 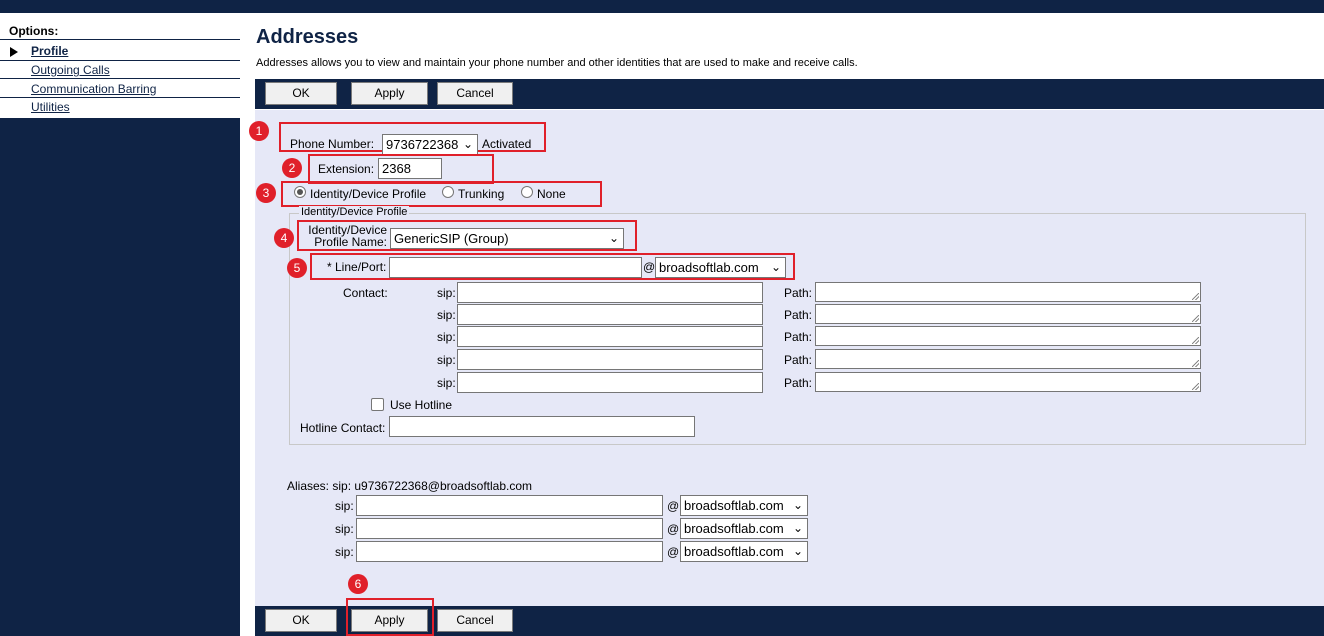 What do you see at coordinates (259, 131) in the screenshot?
I see `annotation-marker-1: 1` at bounding box center [259, 131].